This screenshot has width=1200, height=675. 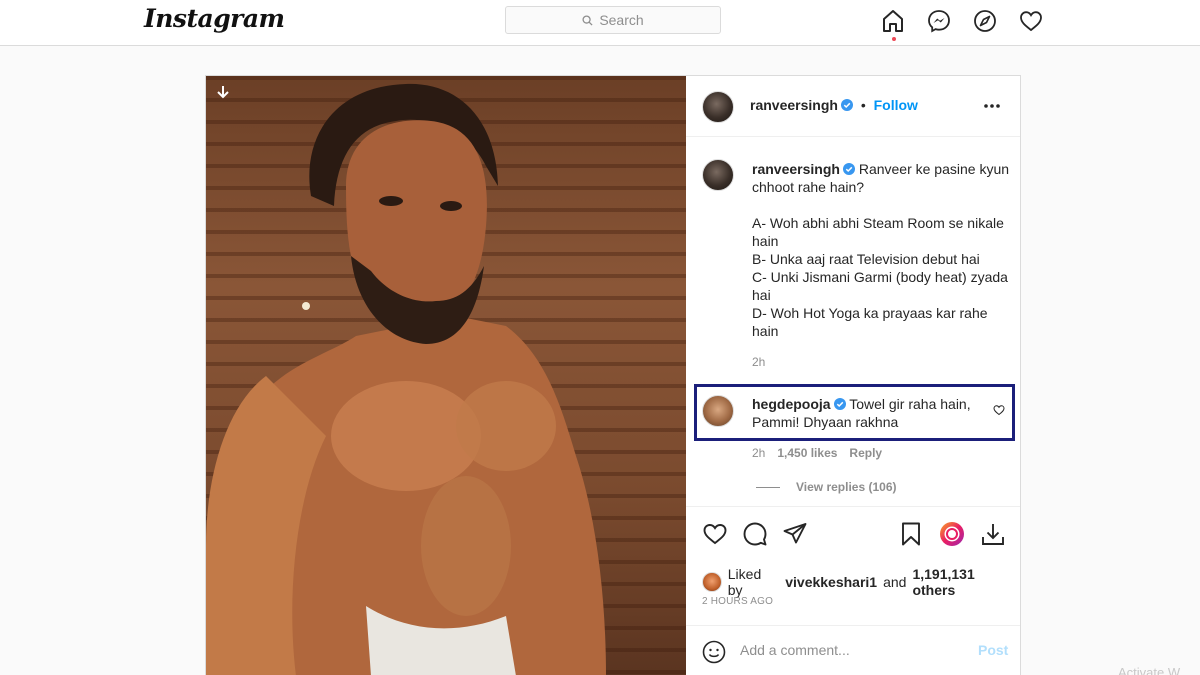 I want to click on messenger-icon, so click(x=939, y=21).